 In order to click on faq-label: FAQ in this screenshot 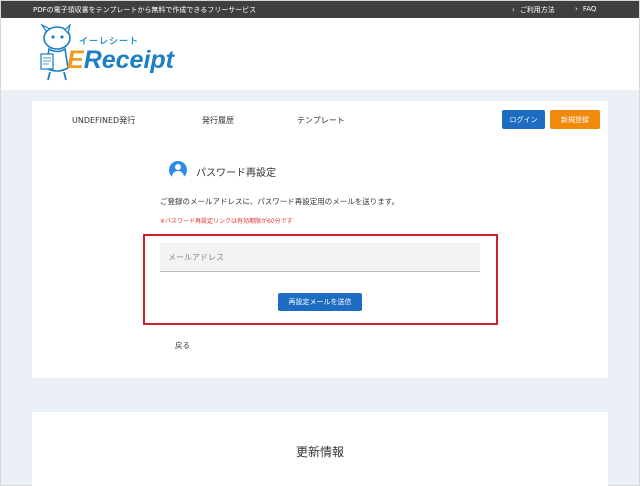, I will do `click(589, 9)`.